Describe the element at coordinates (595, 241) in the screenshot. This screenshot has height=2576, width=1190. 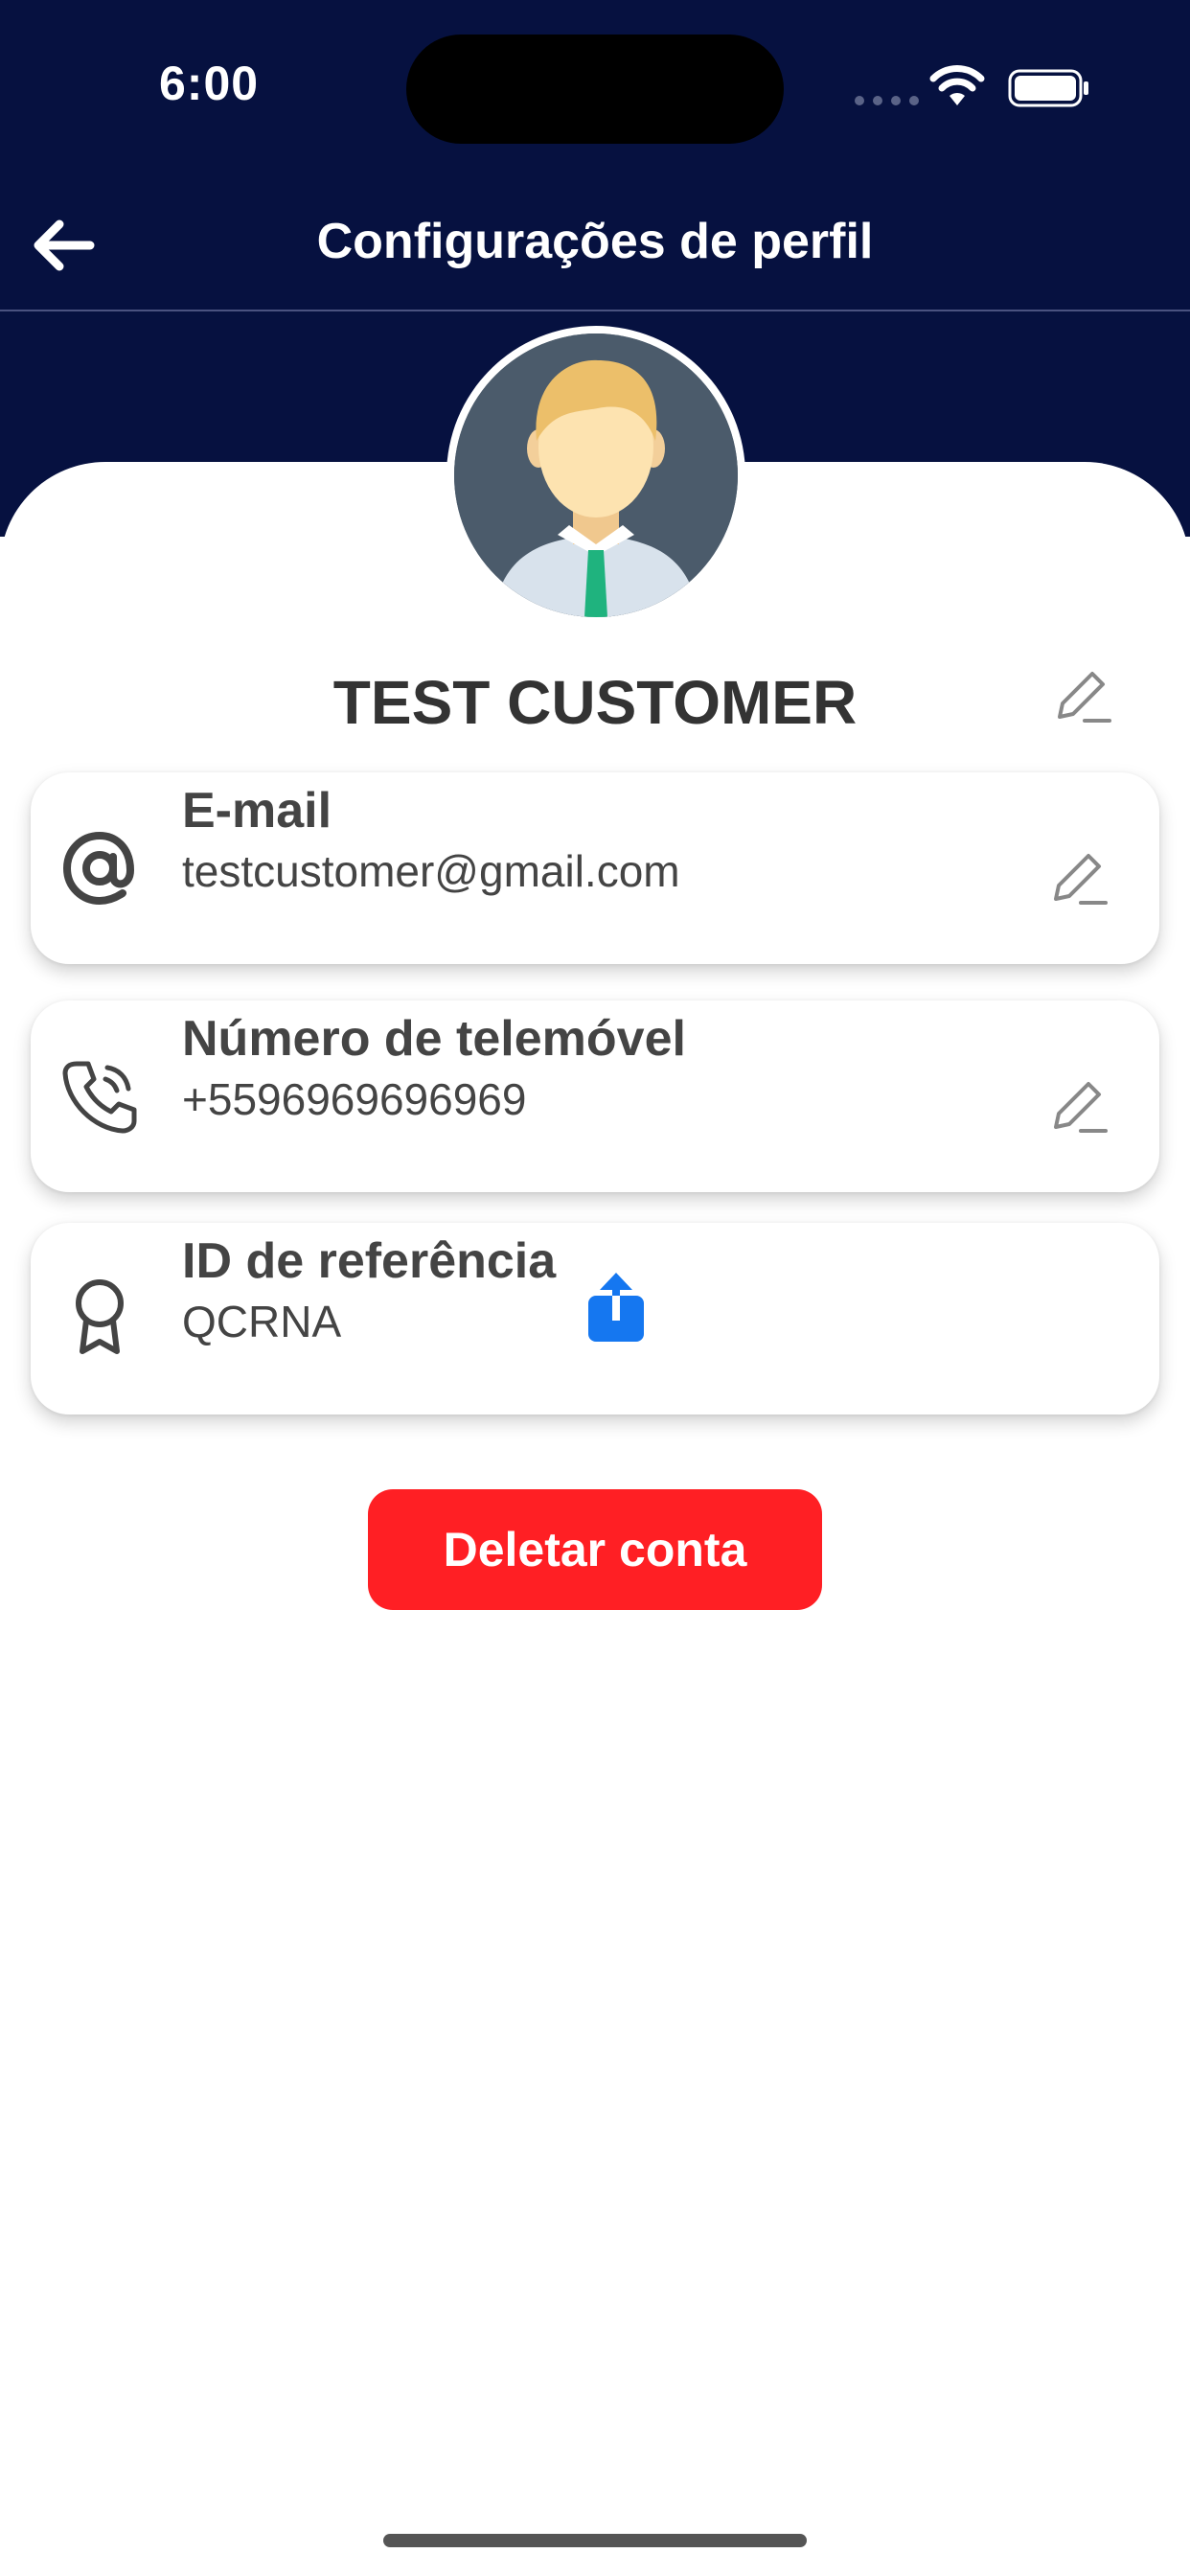
I see `page-title: Configurações de perfil` at that location.